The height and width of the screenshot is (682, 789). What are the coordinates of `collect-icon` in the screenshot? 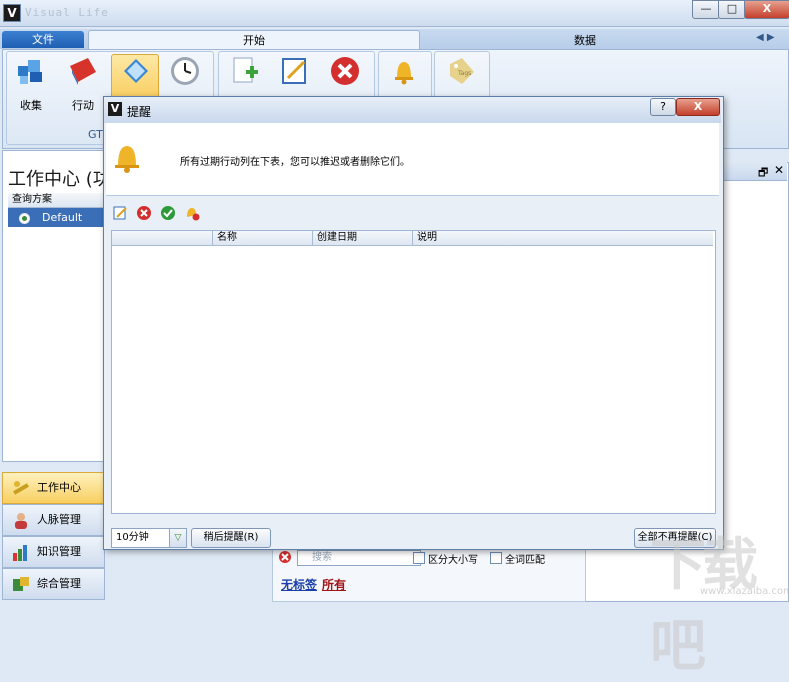 It's located at (30, 72).